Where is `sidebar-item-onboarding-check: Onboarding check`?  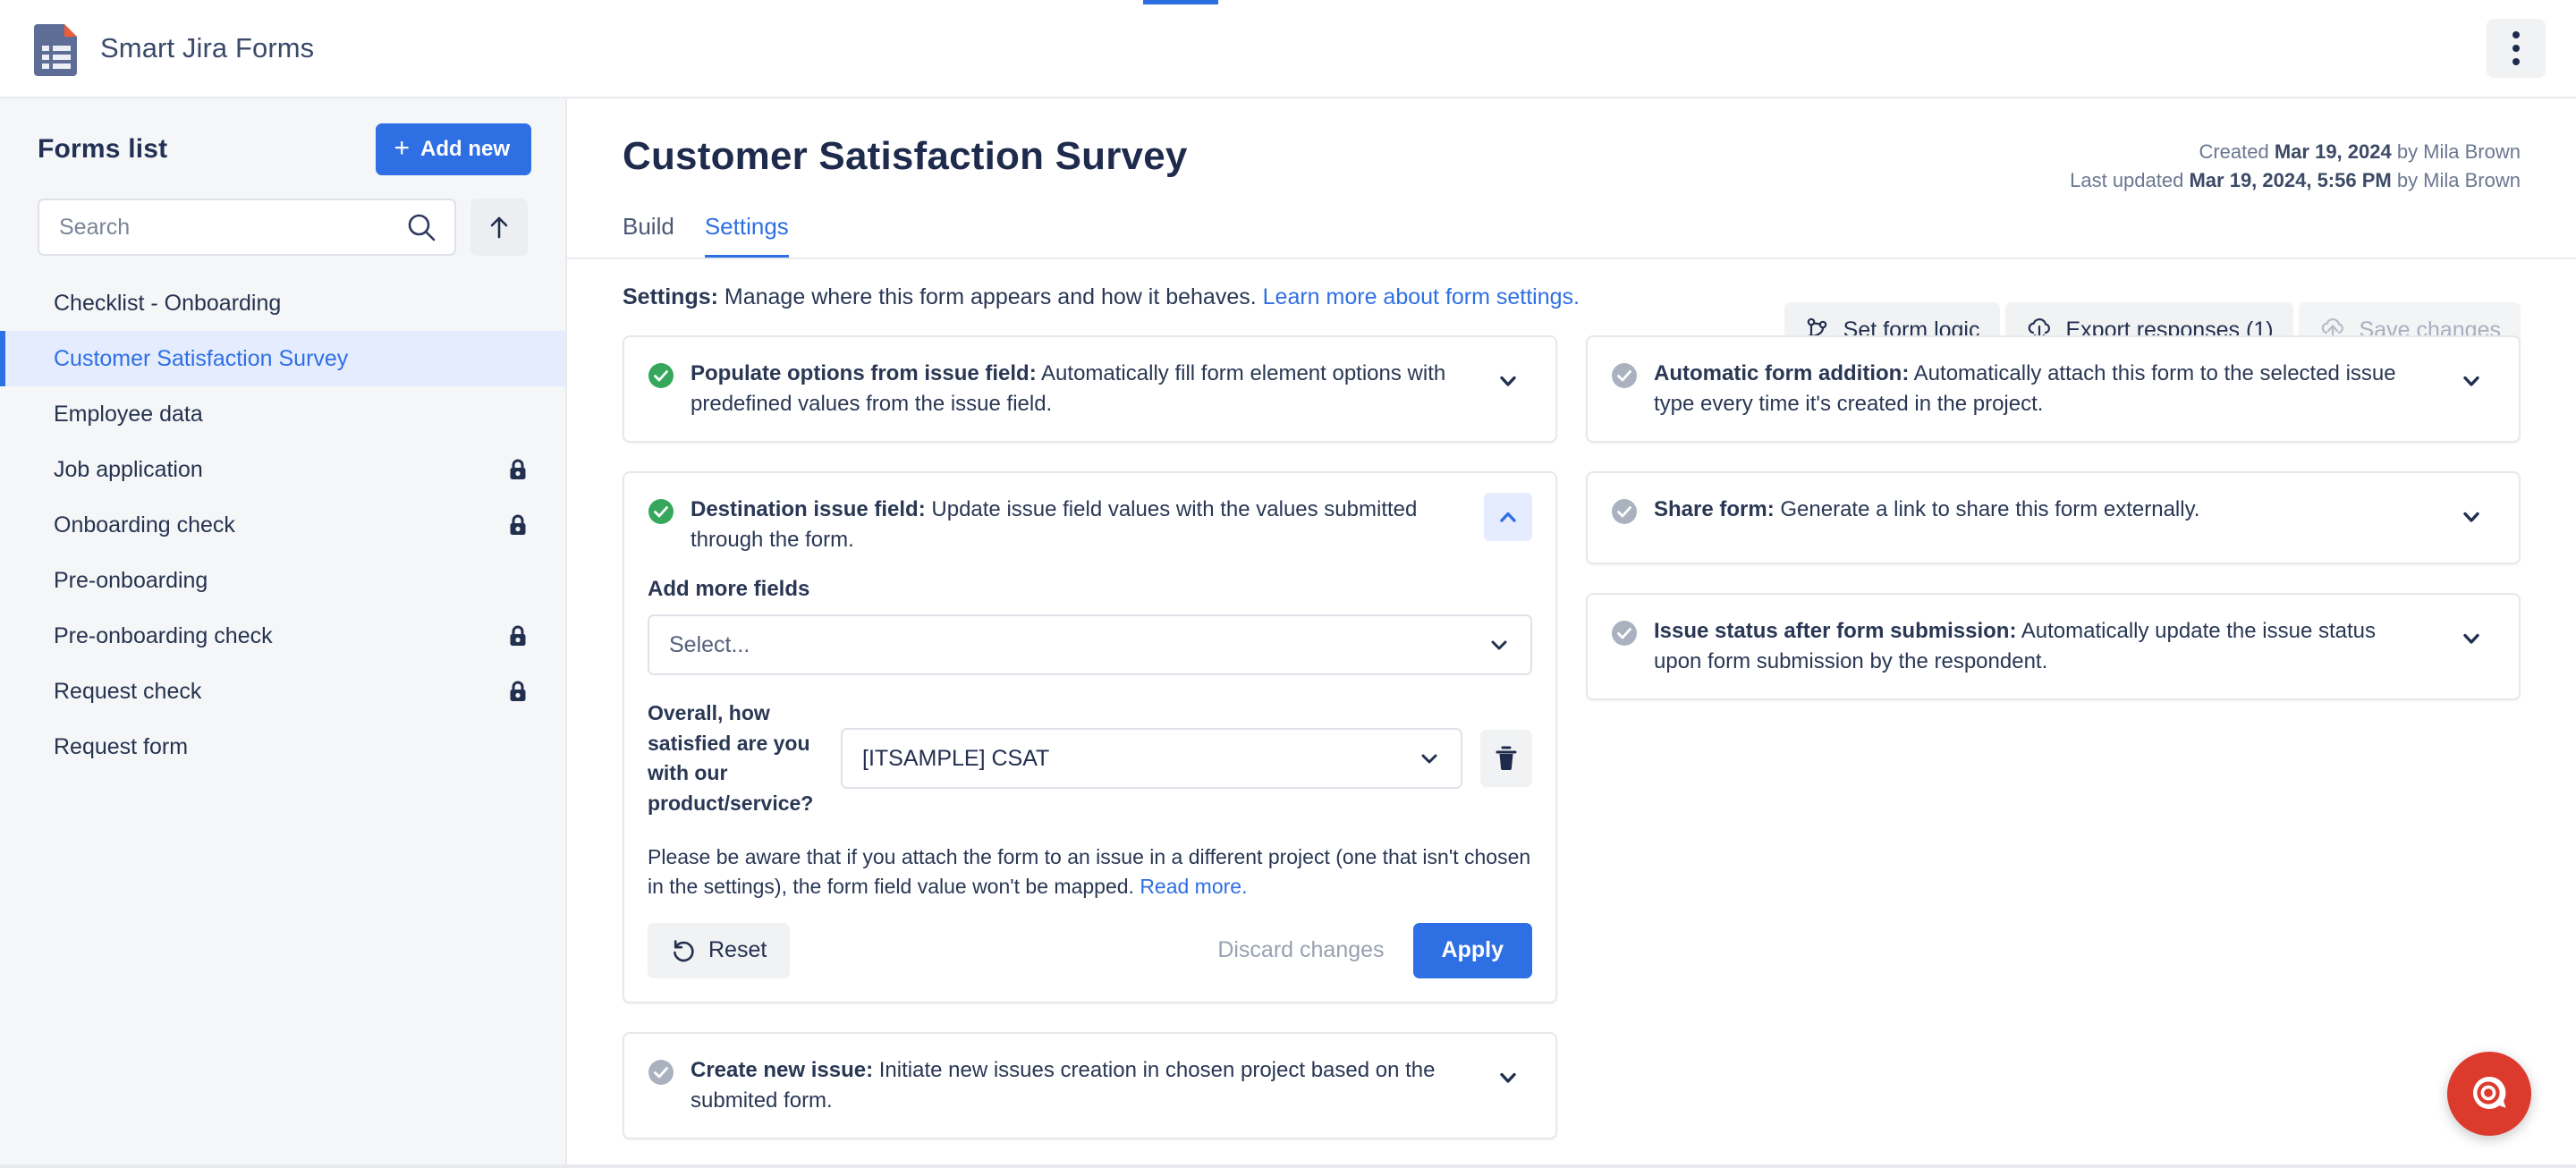
sidebar-item-onboarding-check: Onboarding check is located at coordinates (282, 525).